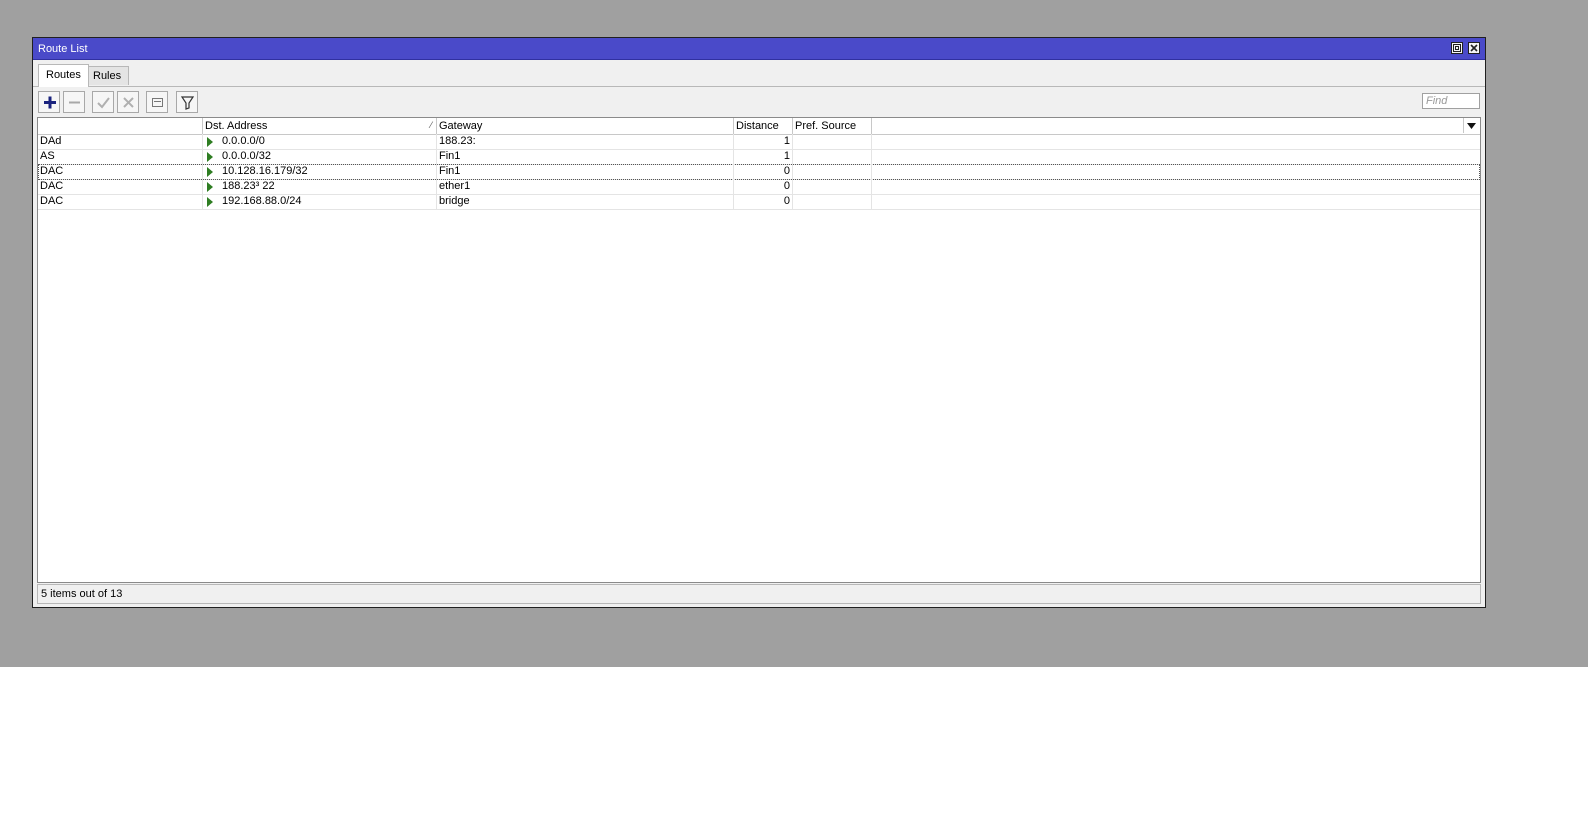 The height and width of the screenshot is (826, 1588). Describe the element at coordinates (320, 141) in the screenshot. I see `cell-dst-address: 0.0.0.0/0` at that location.